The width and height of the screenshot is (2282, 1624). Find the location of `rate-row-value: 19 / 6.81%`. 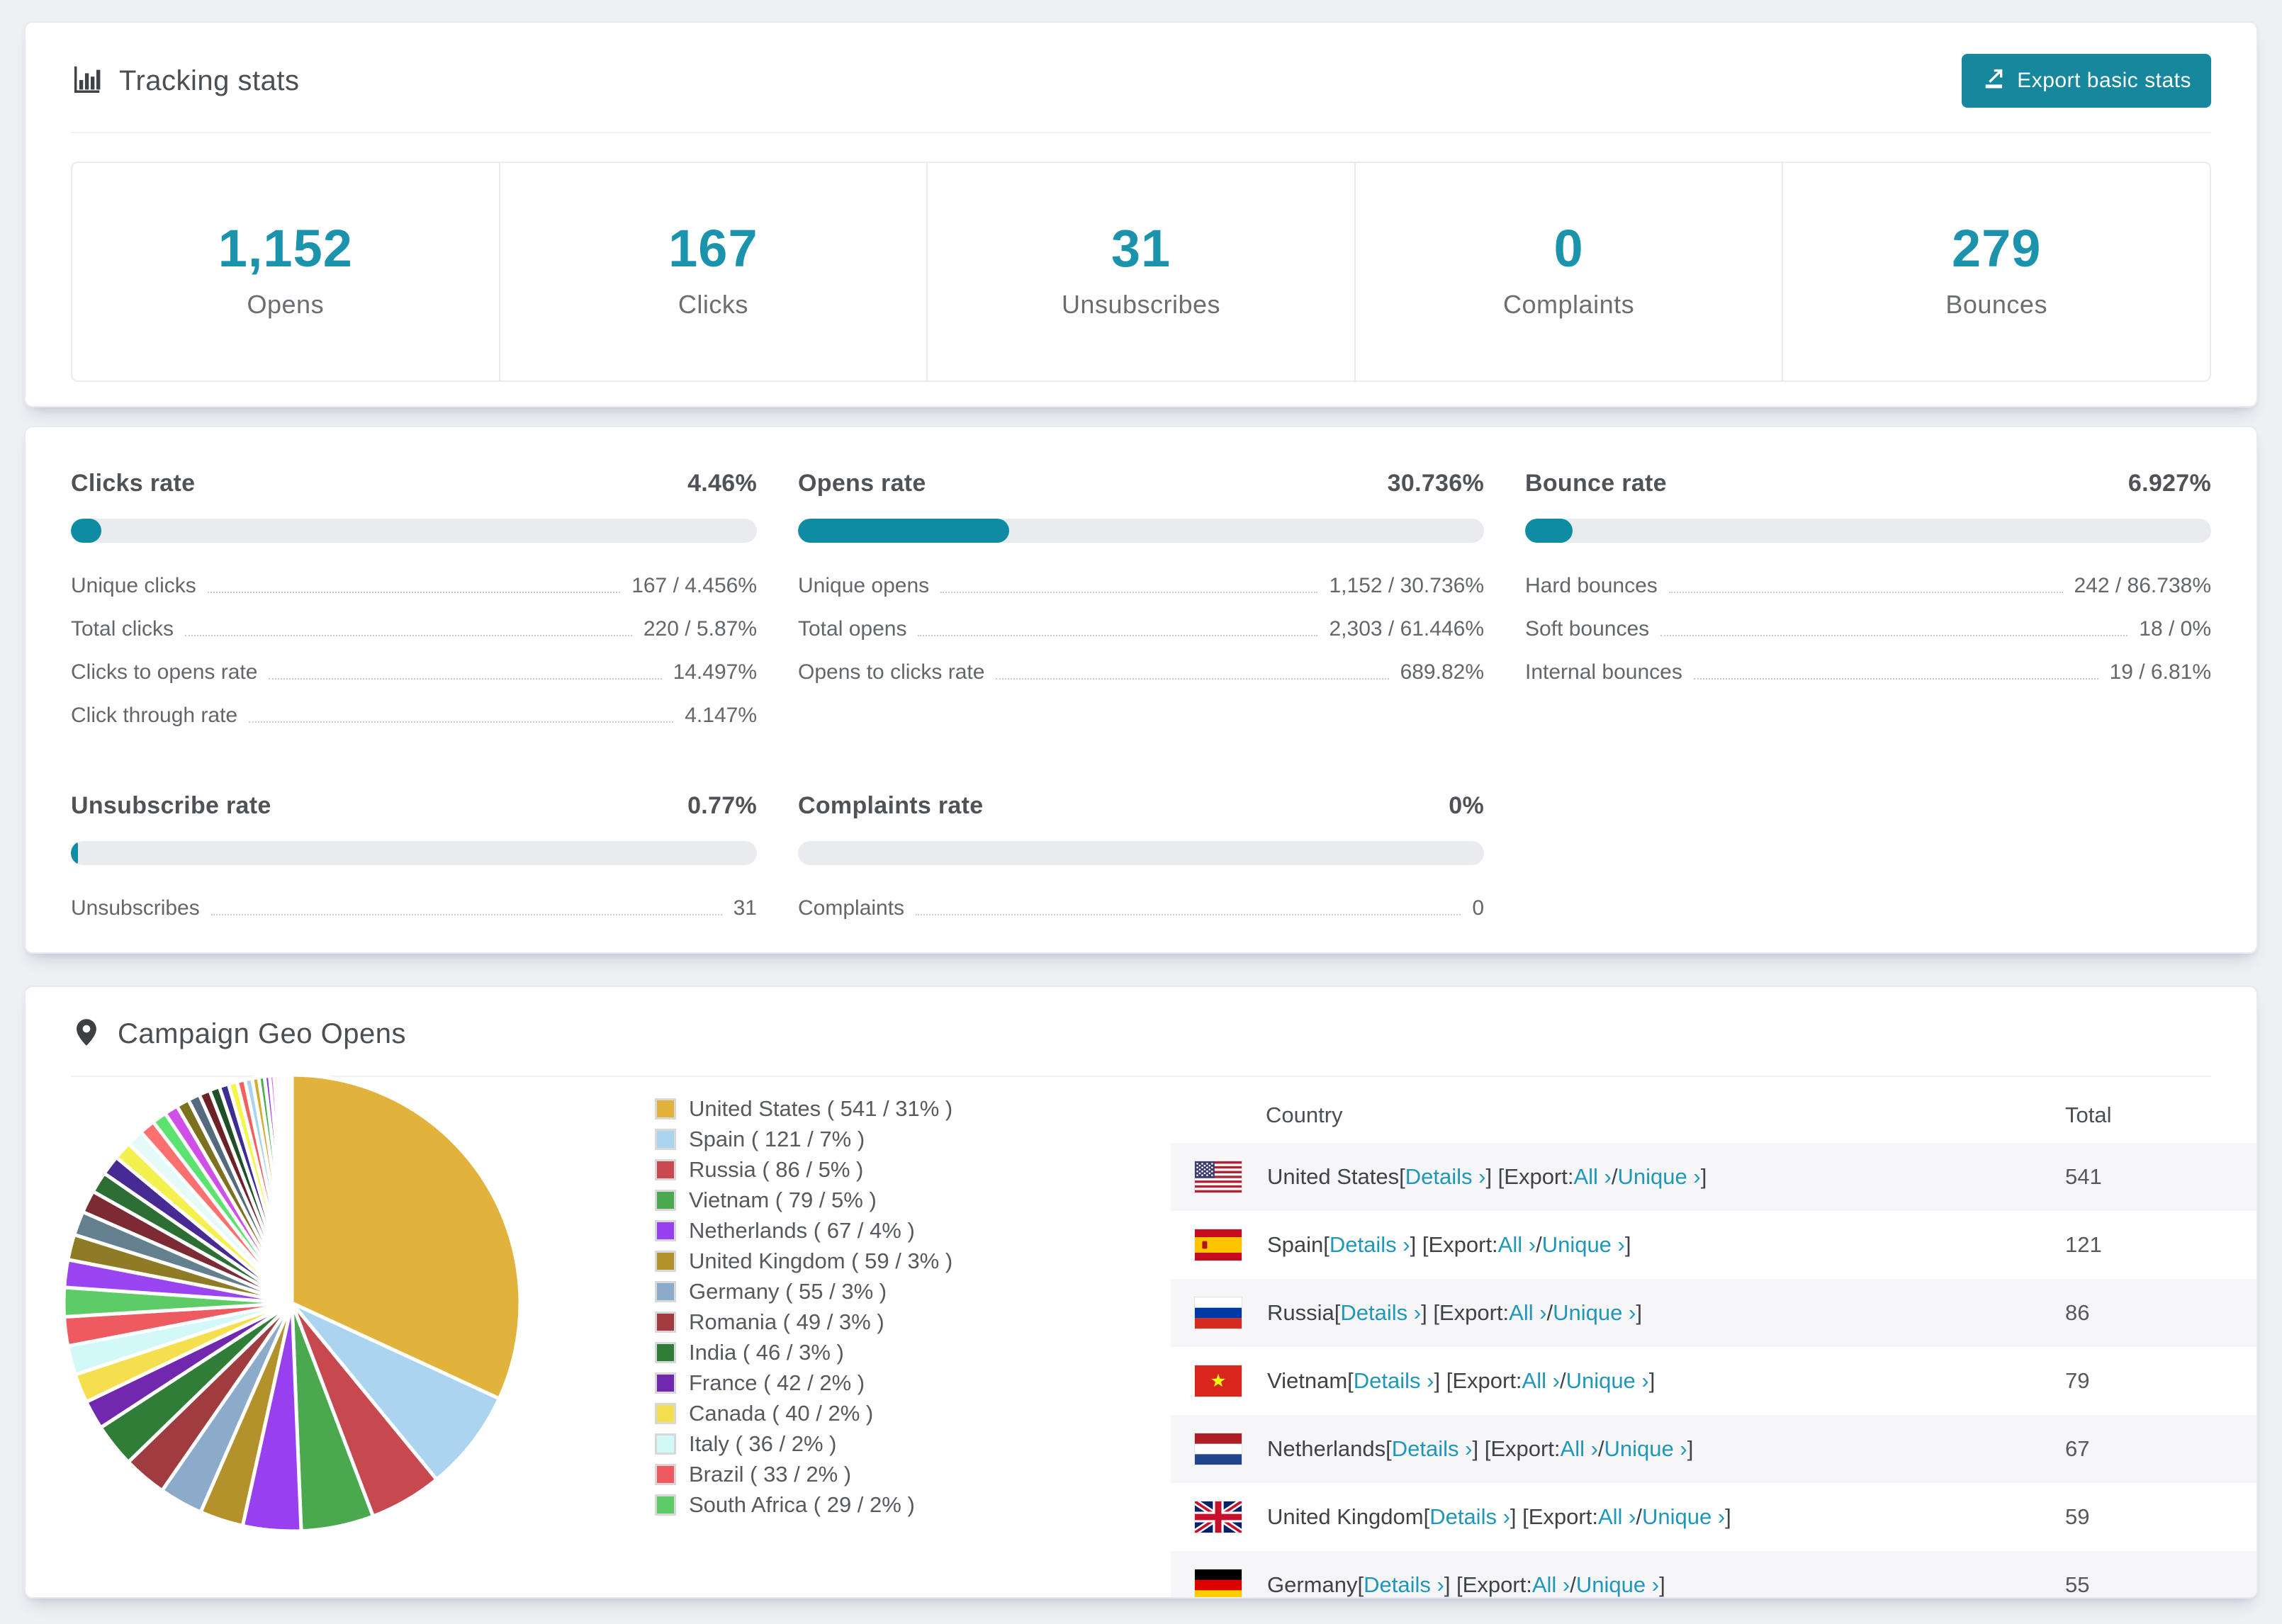

rate-row-value: 19 / 6.81% is located at coordinates (2160, 672).